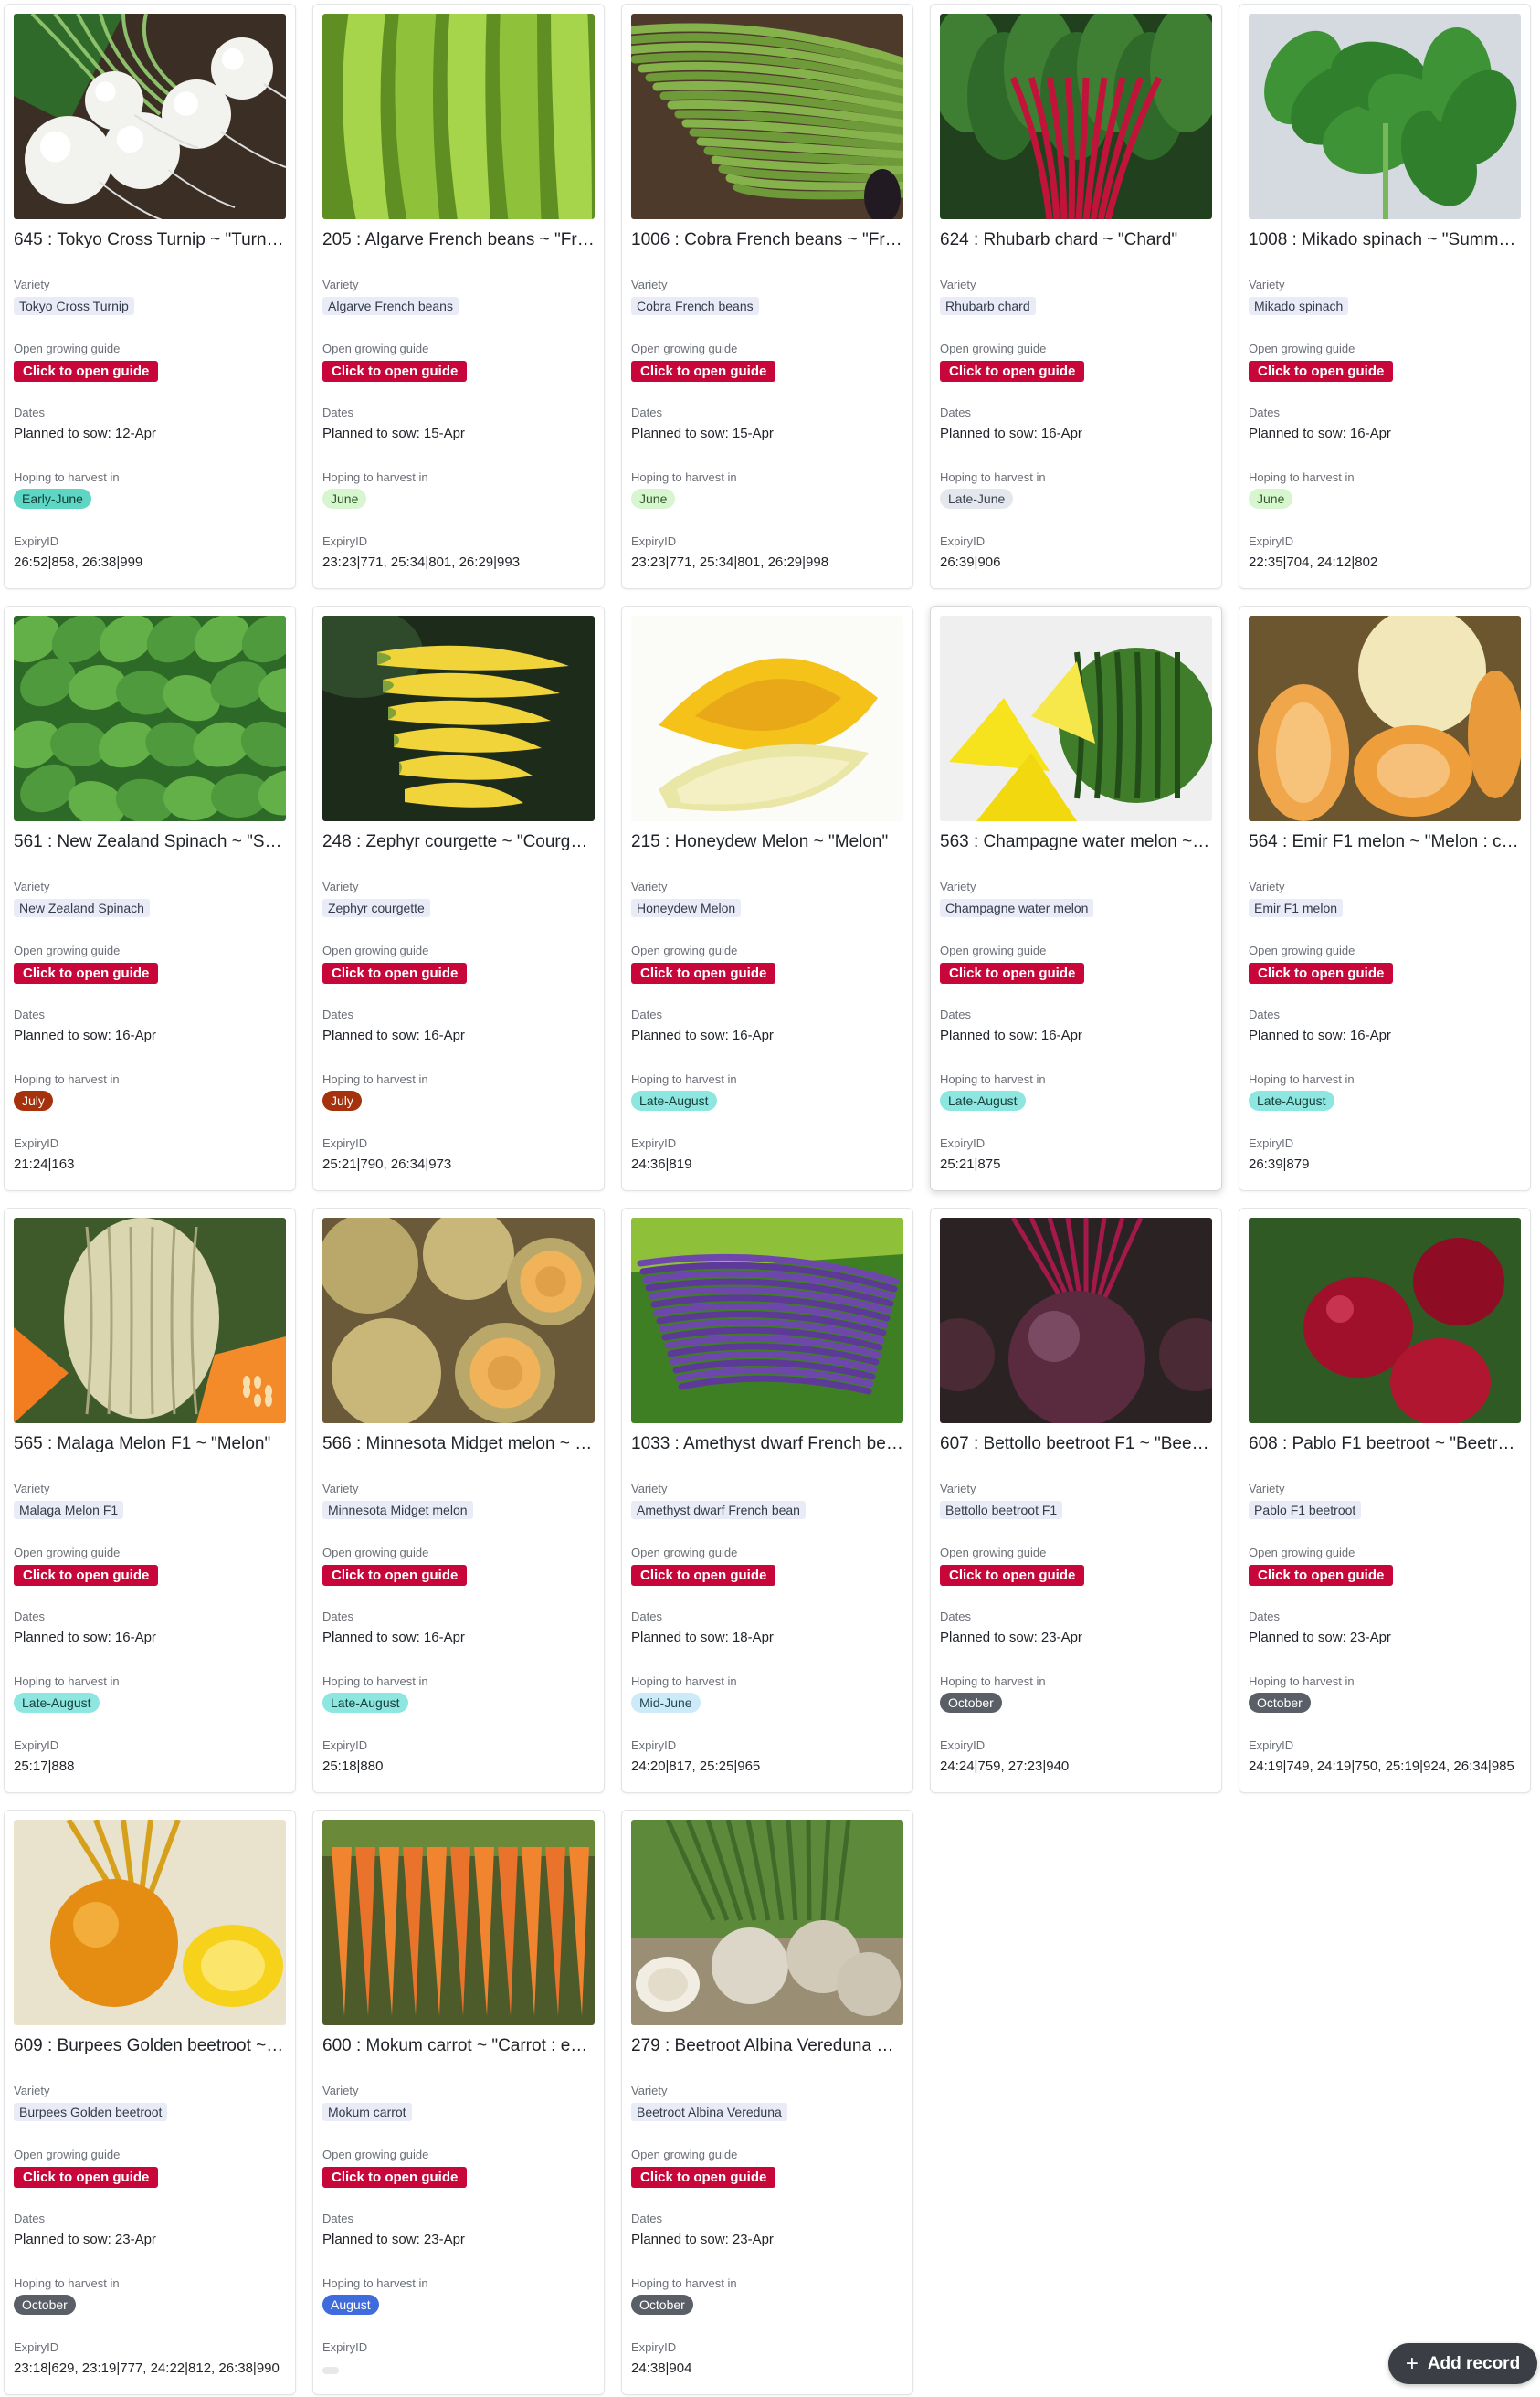  Describe the element at coordinates (718, 1510) in the screenshot. I see `variety-chip: Amethyst dwarf French bean` at that location.